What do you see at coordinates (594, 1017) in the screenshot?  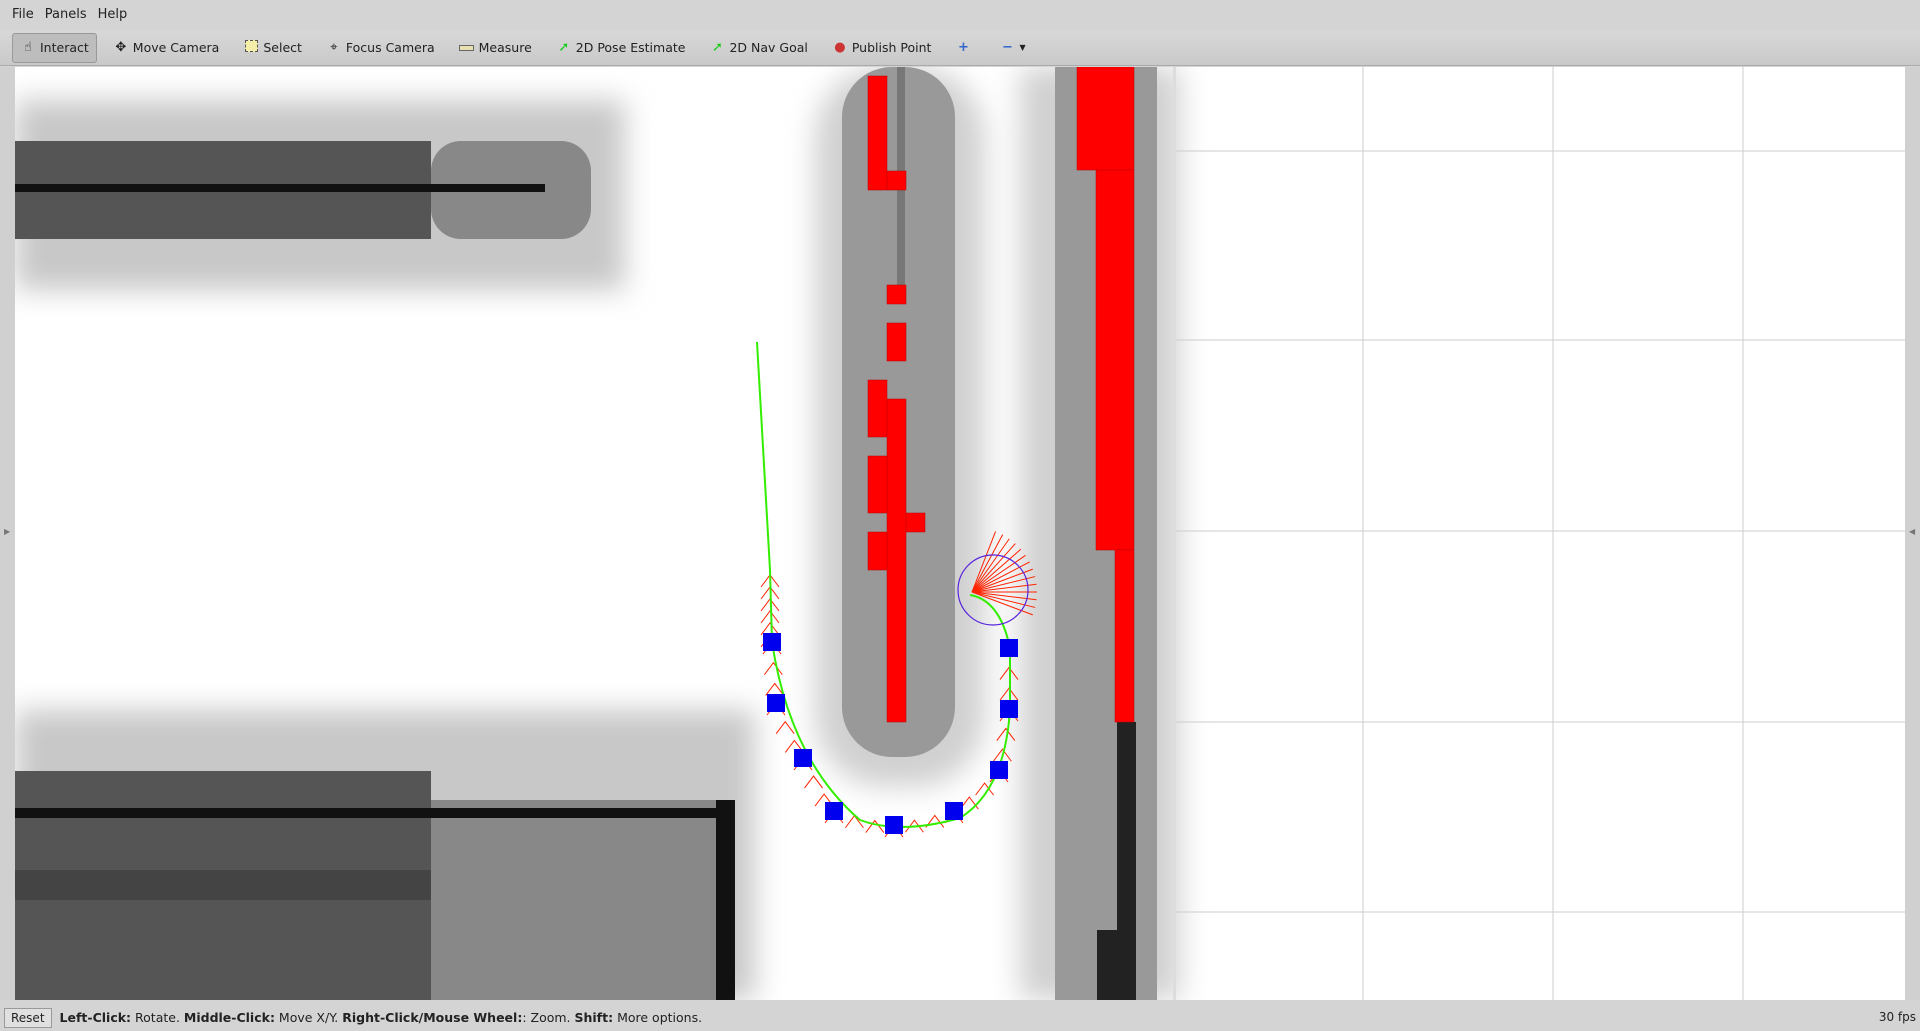 I see `hint-key: Shift:` at bounding box center [594, 1017].